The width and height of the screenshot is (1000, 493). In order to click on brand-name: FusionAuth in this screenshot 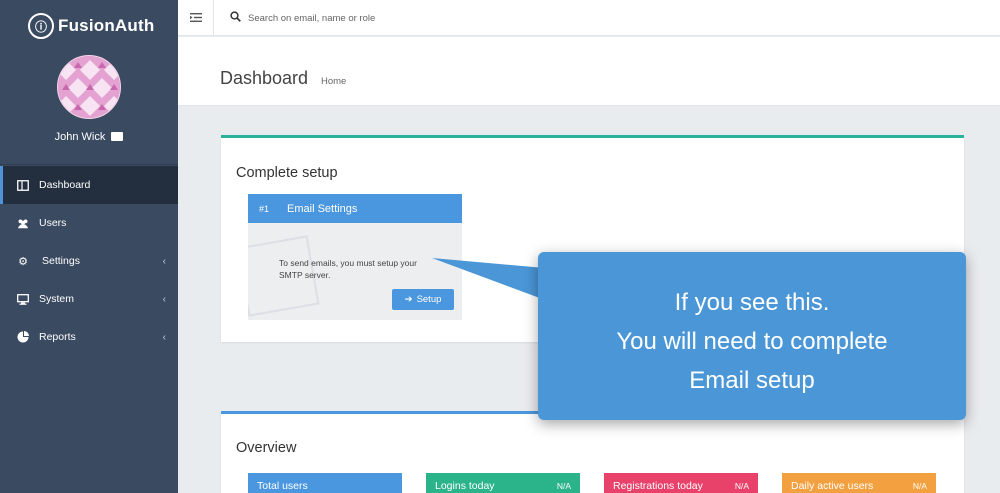, I will do `click(106, 25)`.